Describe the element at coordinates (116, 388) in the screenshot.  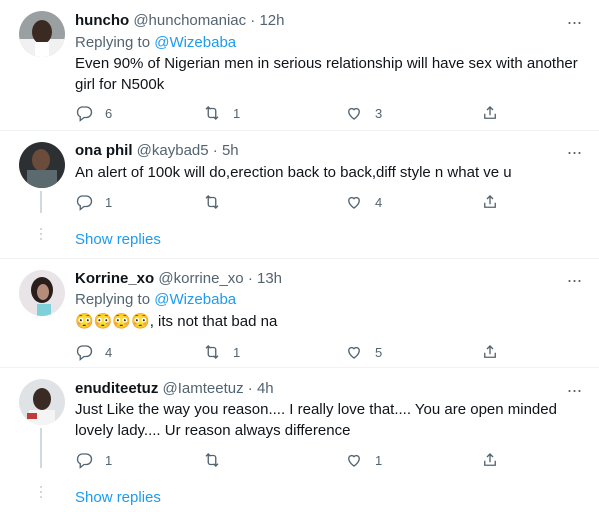
I see `display-name: enuditeetuz` at that location.